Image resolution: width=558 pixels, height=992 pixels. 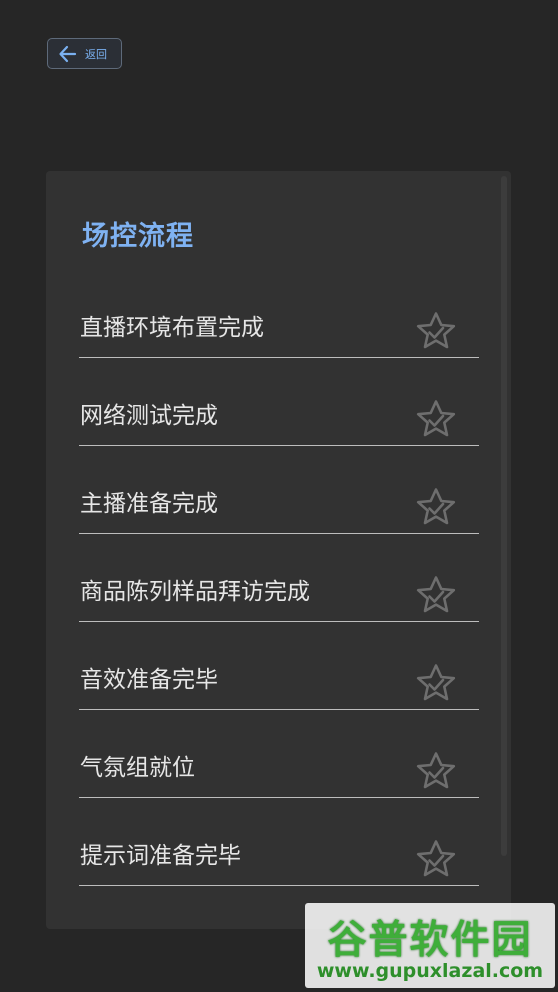 I want to click on arrow-left-icon, so click(x=68, y=54).